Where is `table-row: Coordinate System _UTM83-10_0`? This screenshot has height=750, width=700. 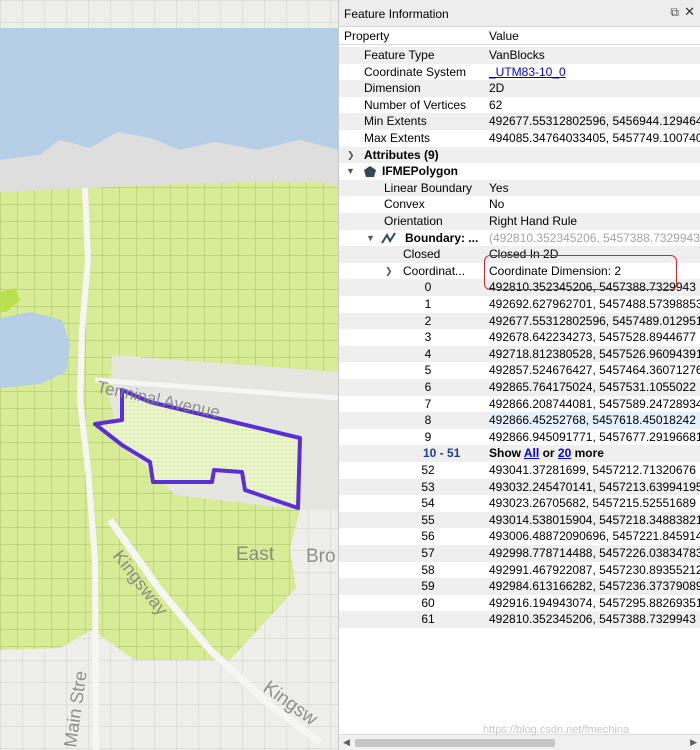
table-row: Coordinate System _UTM83-10_0 is located at coordinates (519, 72).